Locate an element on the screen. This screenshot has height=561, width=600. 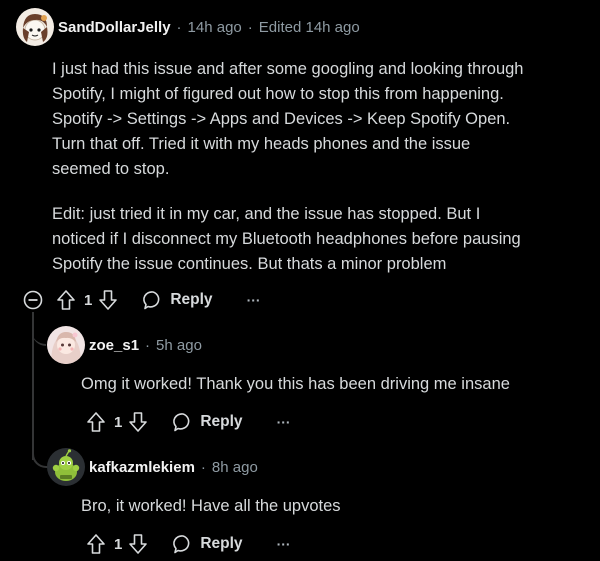
thread-connector-zoe is located at coordinates (39, 329).